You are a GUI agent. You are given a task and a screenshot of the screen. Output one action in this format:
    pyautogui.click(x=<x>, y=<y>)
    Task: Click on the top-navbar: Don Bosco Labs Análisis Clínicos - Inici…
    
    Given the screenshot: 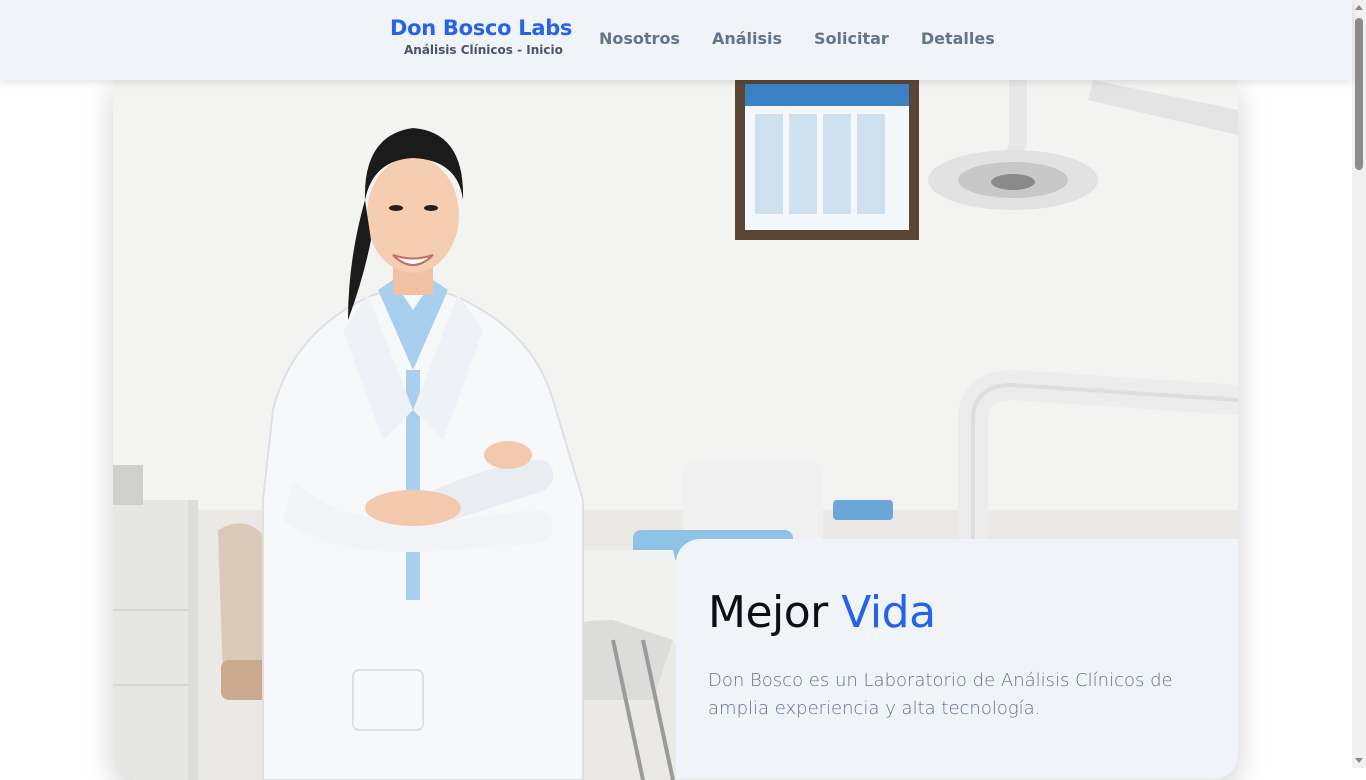 What is the action you would take?
    pyautogui.click(x=676, y=40)
    